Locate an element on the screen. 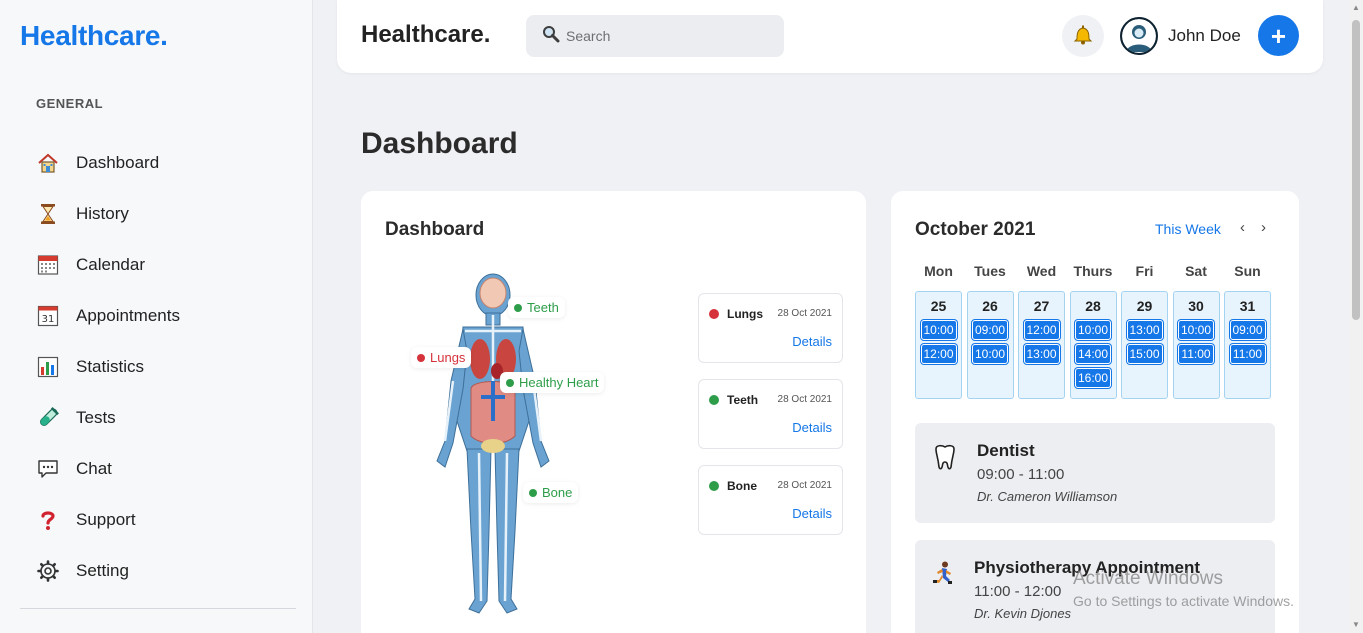 The image size is (1363, 633). appointment-doctor: Dr. Kevin Djones is located at coordinates (1023, 613).